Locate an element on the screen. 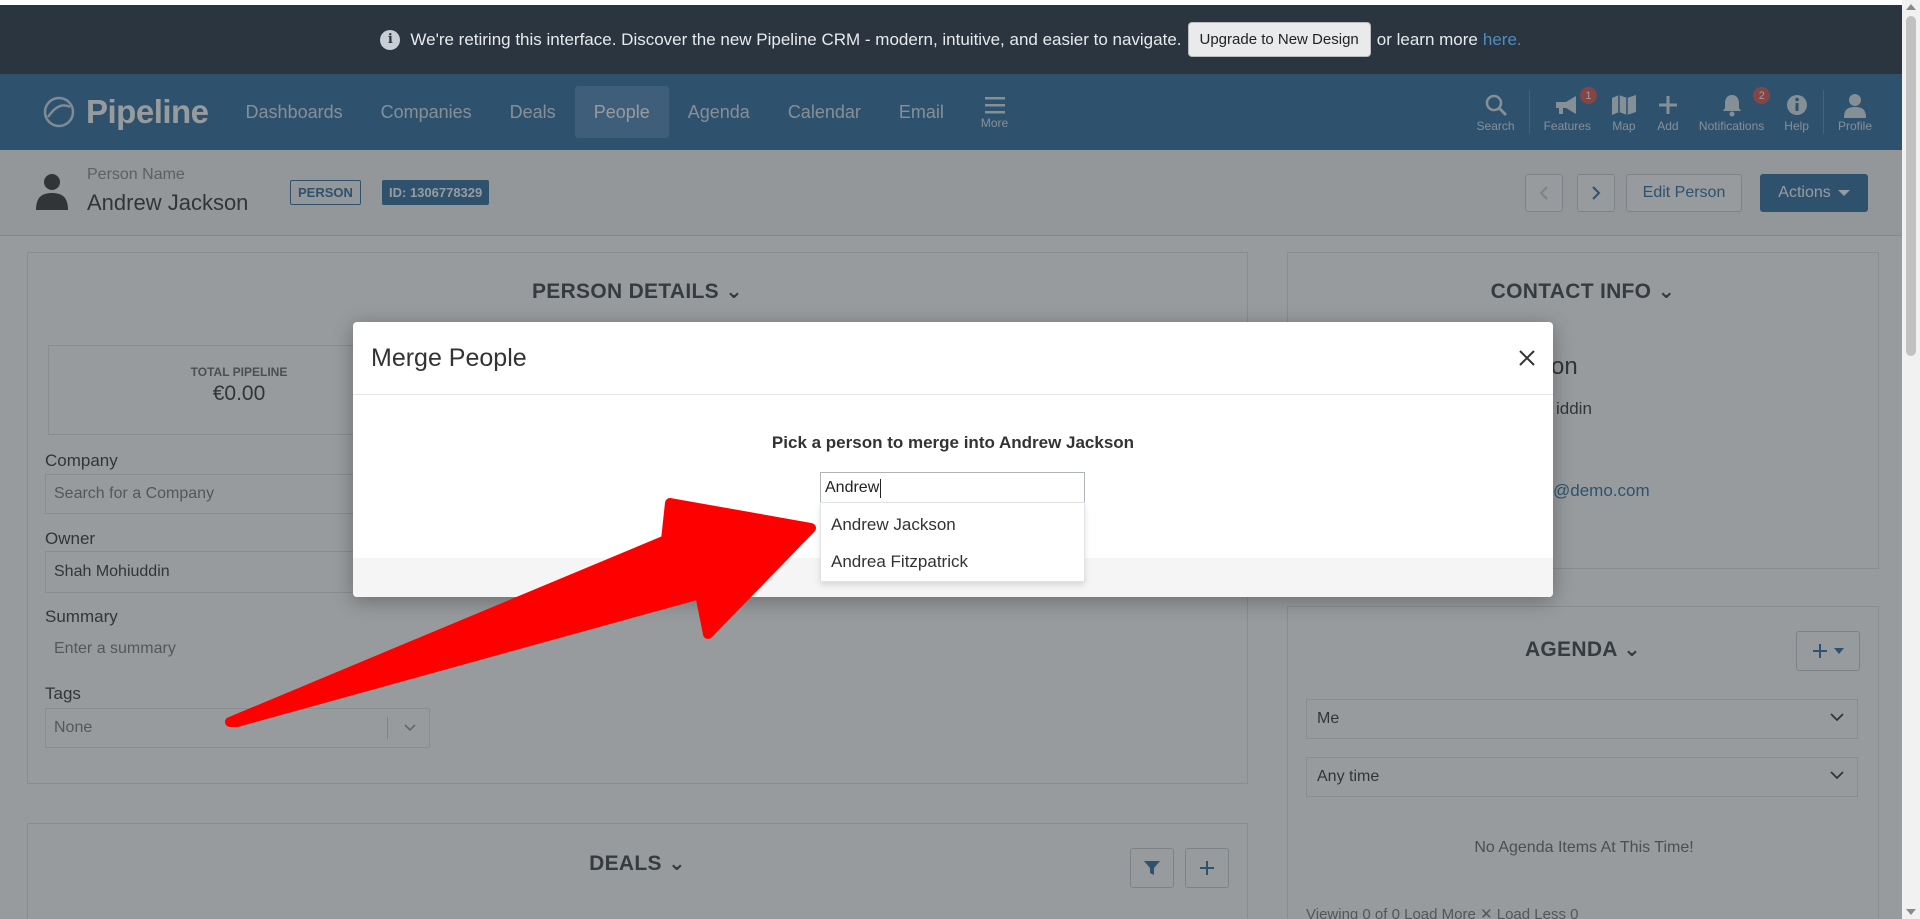  info-icon: i is located at coordinates (390, 39).